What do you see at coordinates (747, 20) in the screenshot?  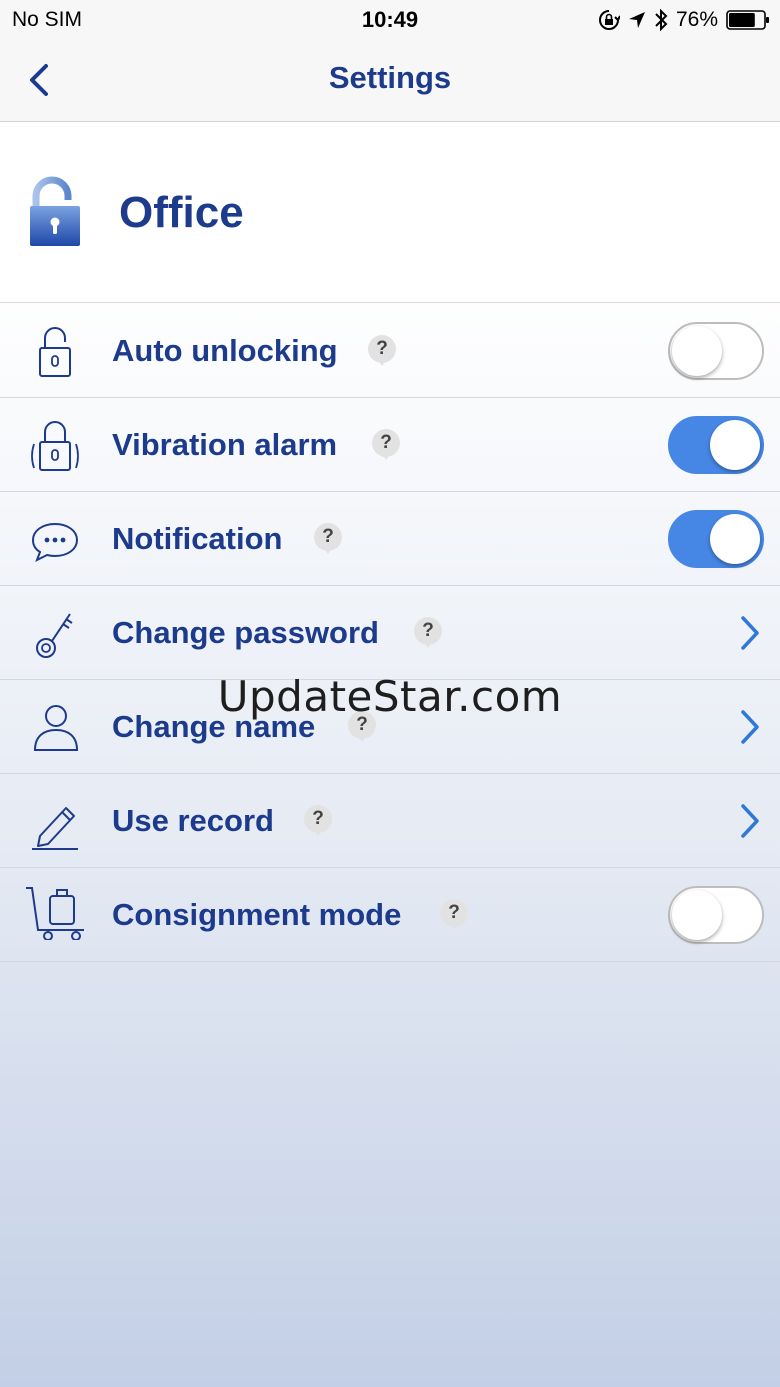 I see `battery-icon` at bounding box center [747, 20].